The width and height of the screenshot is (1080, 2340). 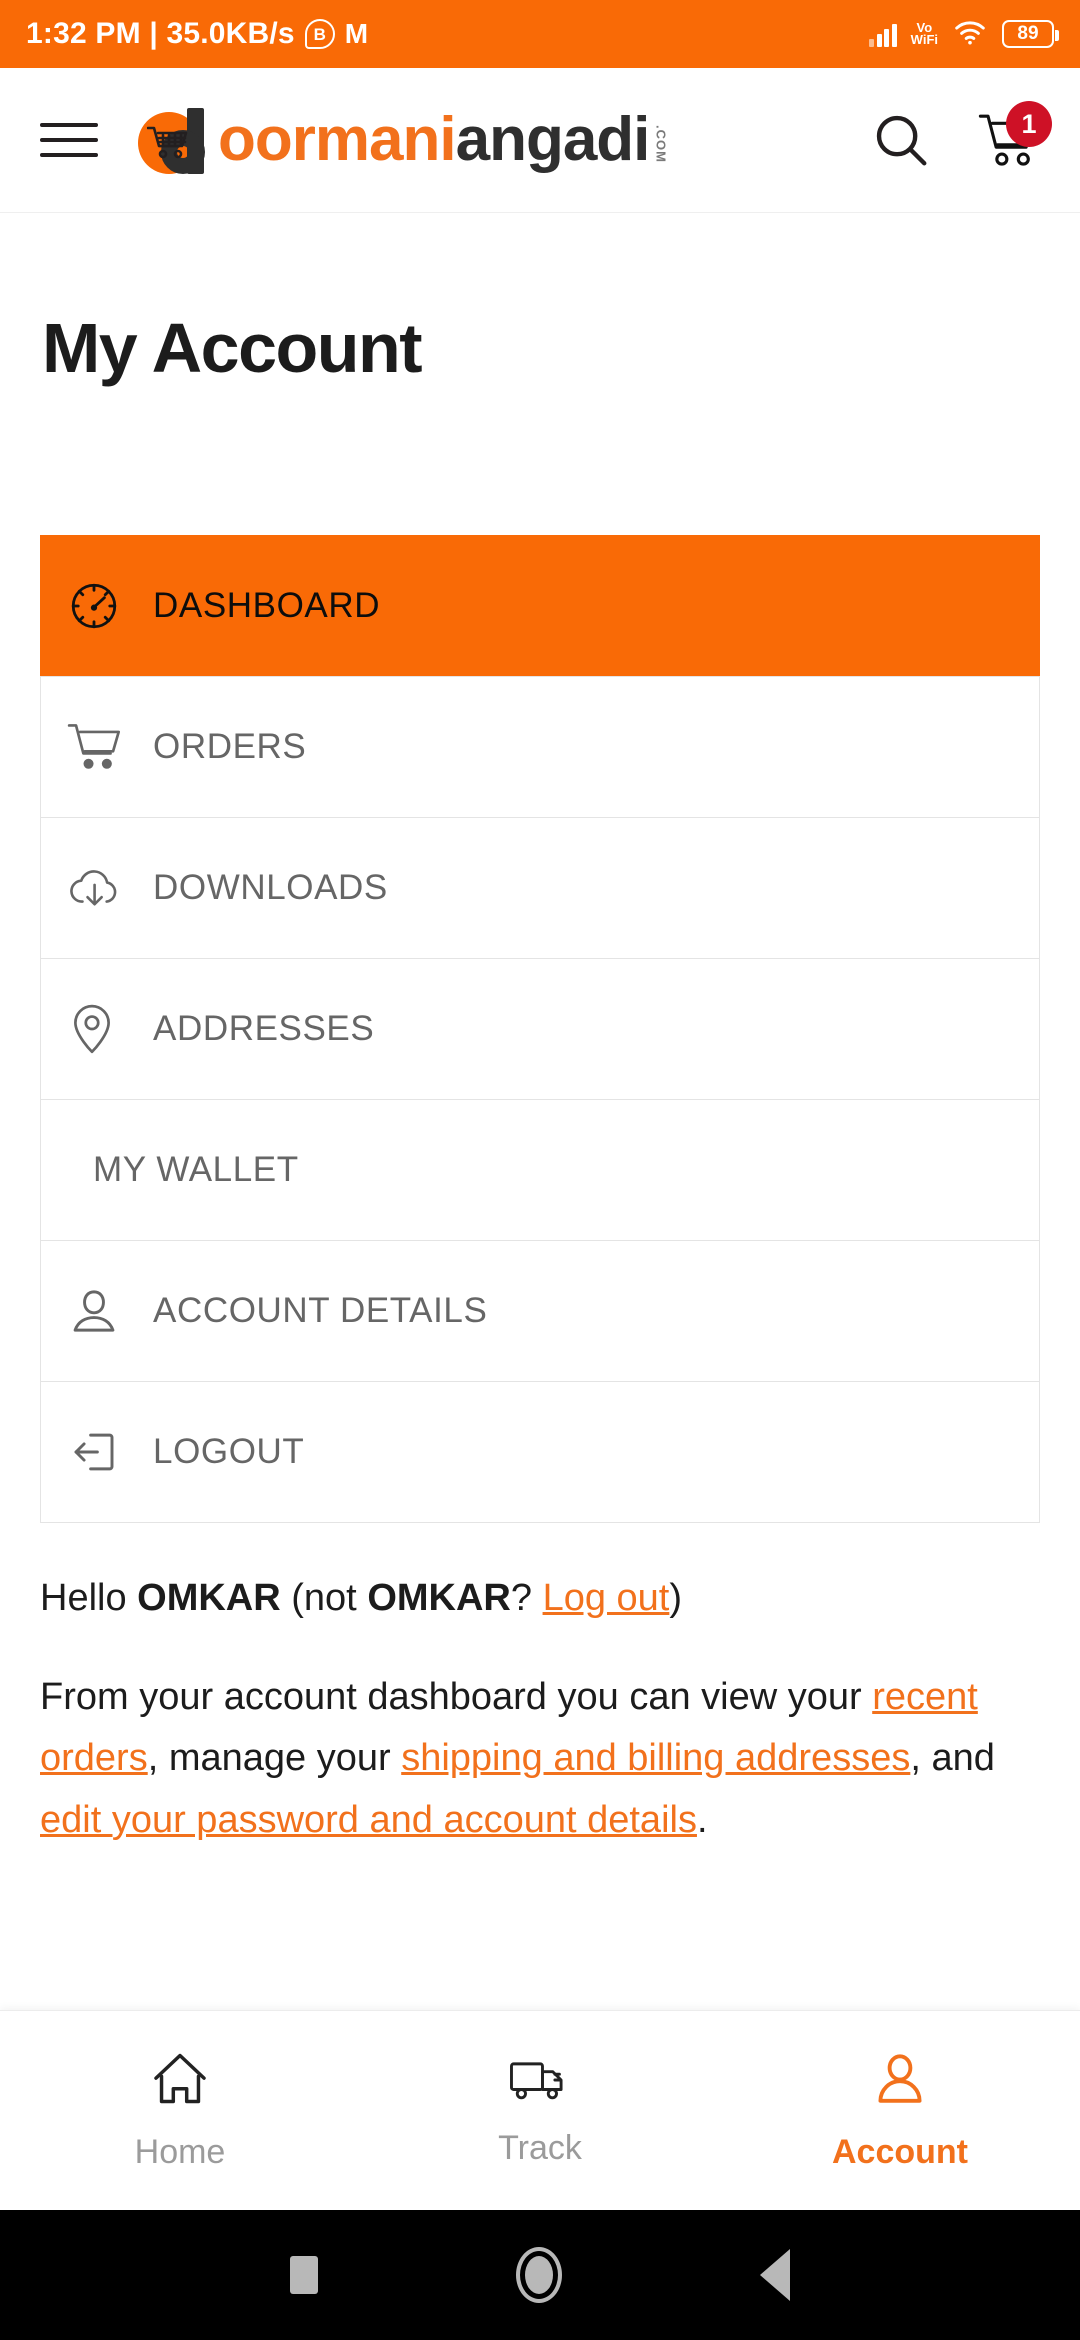 I want to click on logo-text-part2: angadi, so click(x=553, y=139).